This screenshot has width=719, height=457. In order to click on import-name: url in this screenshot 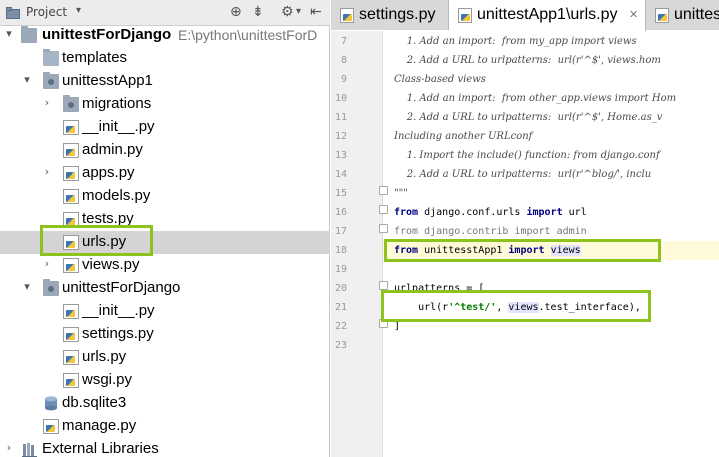, I will do `click(574, 212)`.